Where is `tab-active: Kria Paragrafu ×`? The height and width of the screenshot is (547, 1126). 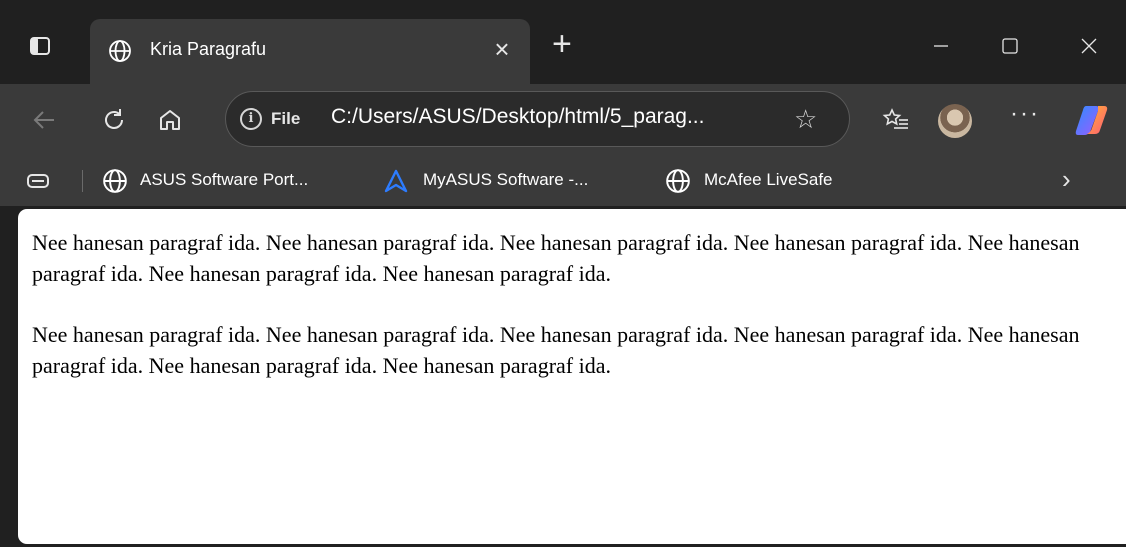 tab-active: Kria Paragrafu × is located at coordinates (310, 51).